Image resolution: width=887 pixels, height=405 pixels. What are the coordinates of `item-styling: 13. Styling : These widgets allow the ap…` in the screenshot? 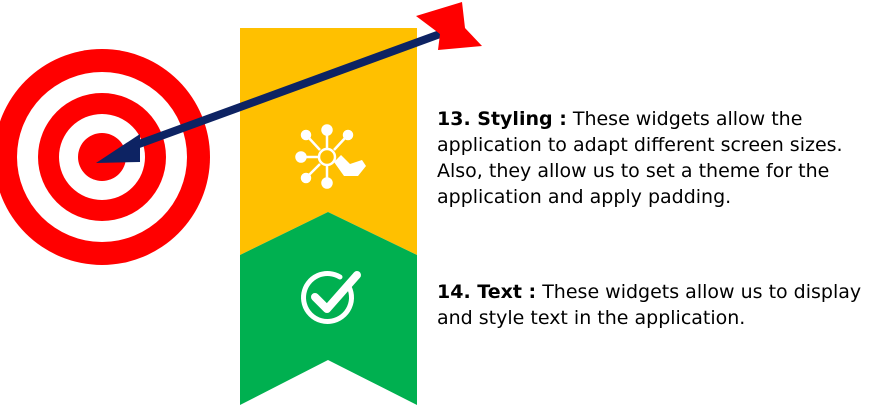 It's located at (657, 158).